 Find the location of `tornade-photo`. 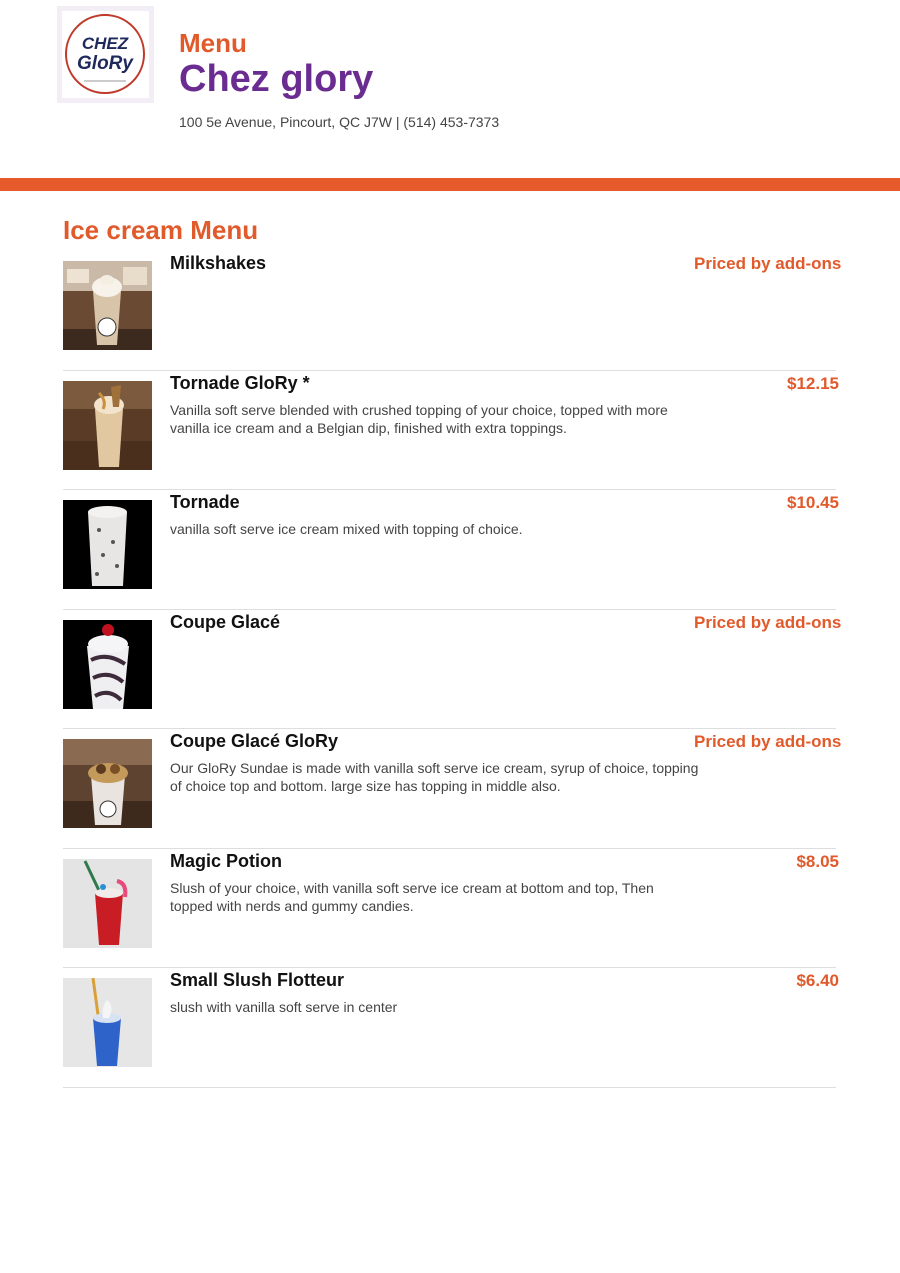

tornade-photo is located at coordinates (107, 544).